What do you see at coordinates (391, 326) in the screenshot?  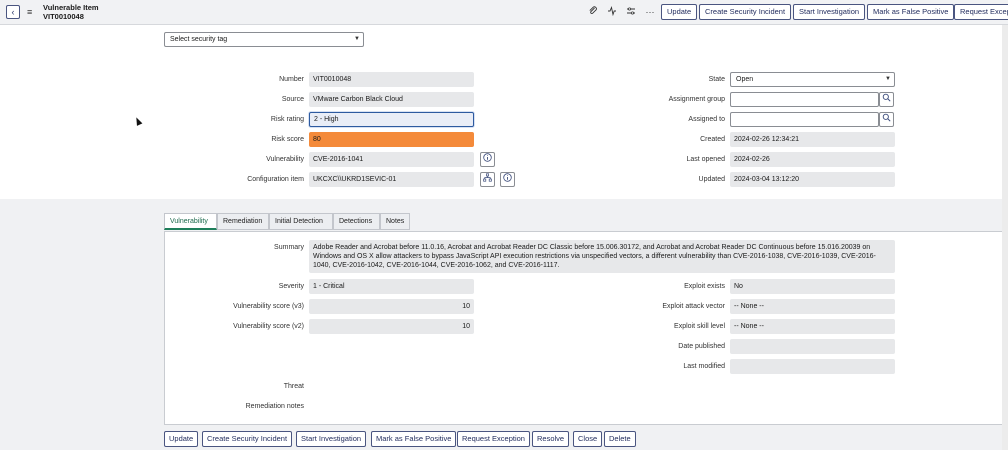 I see `vuln-score-v2-field: 10` at bounding box center [391, 326].